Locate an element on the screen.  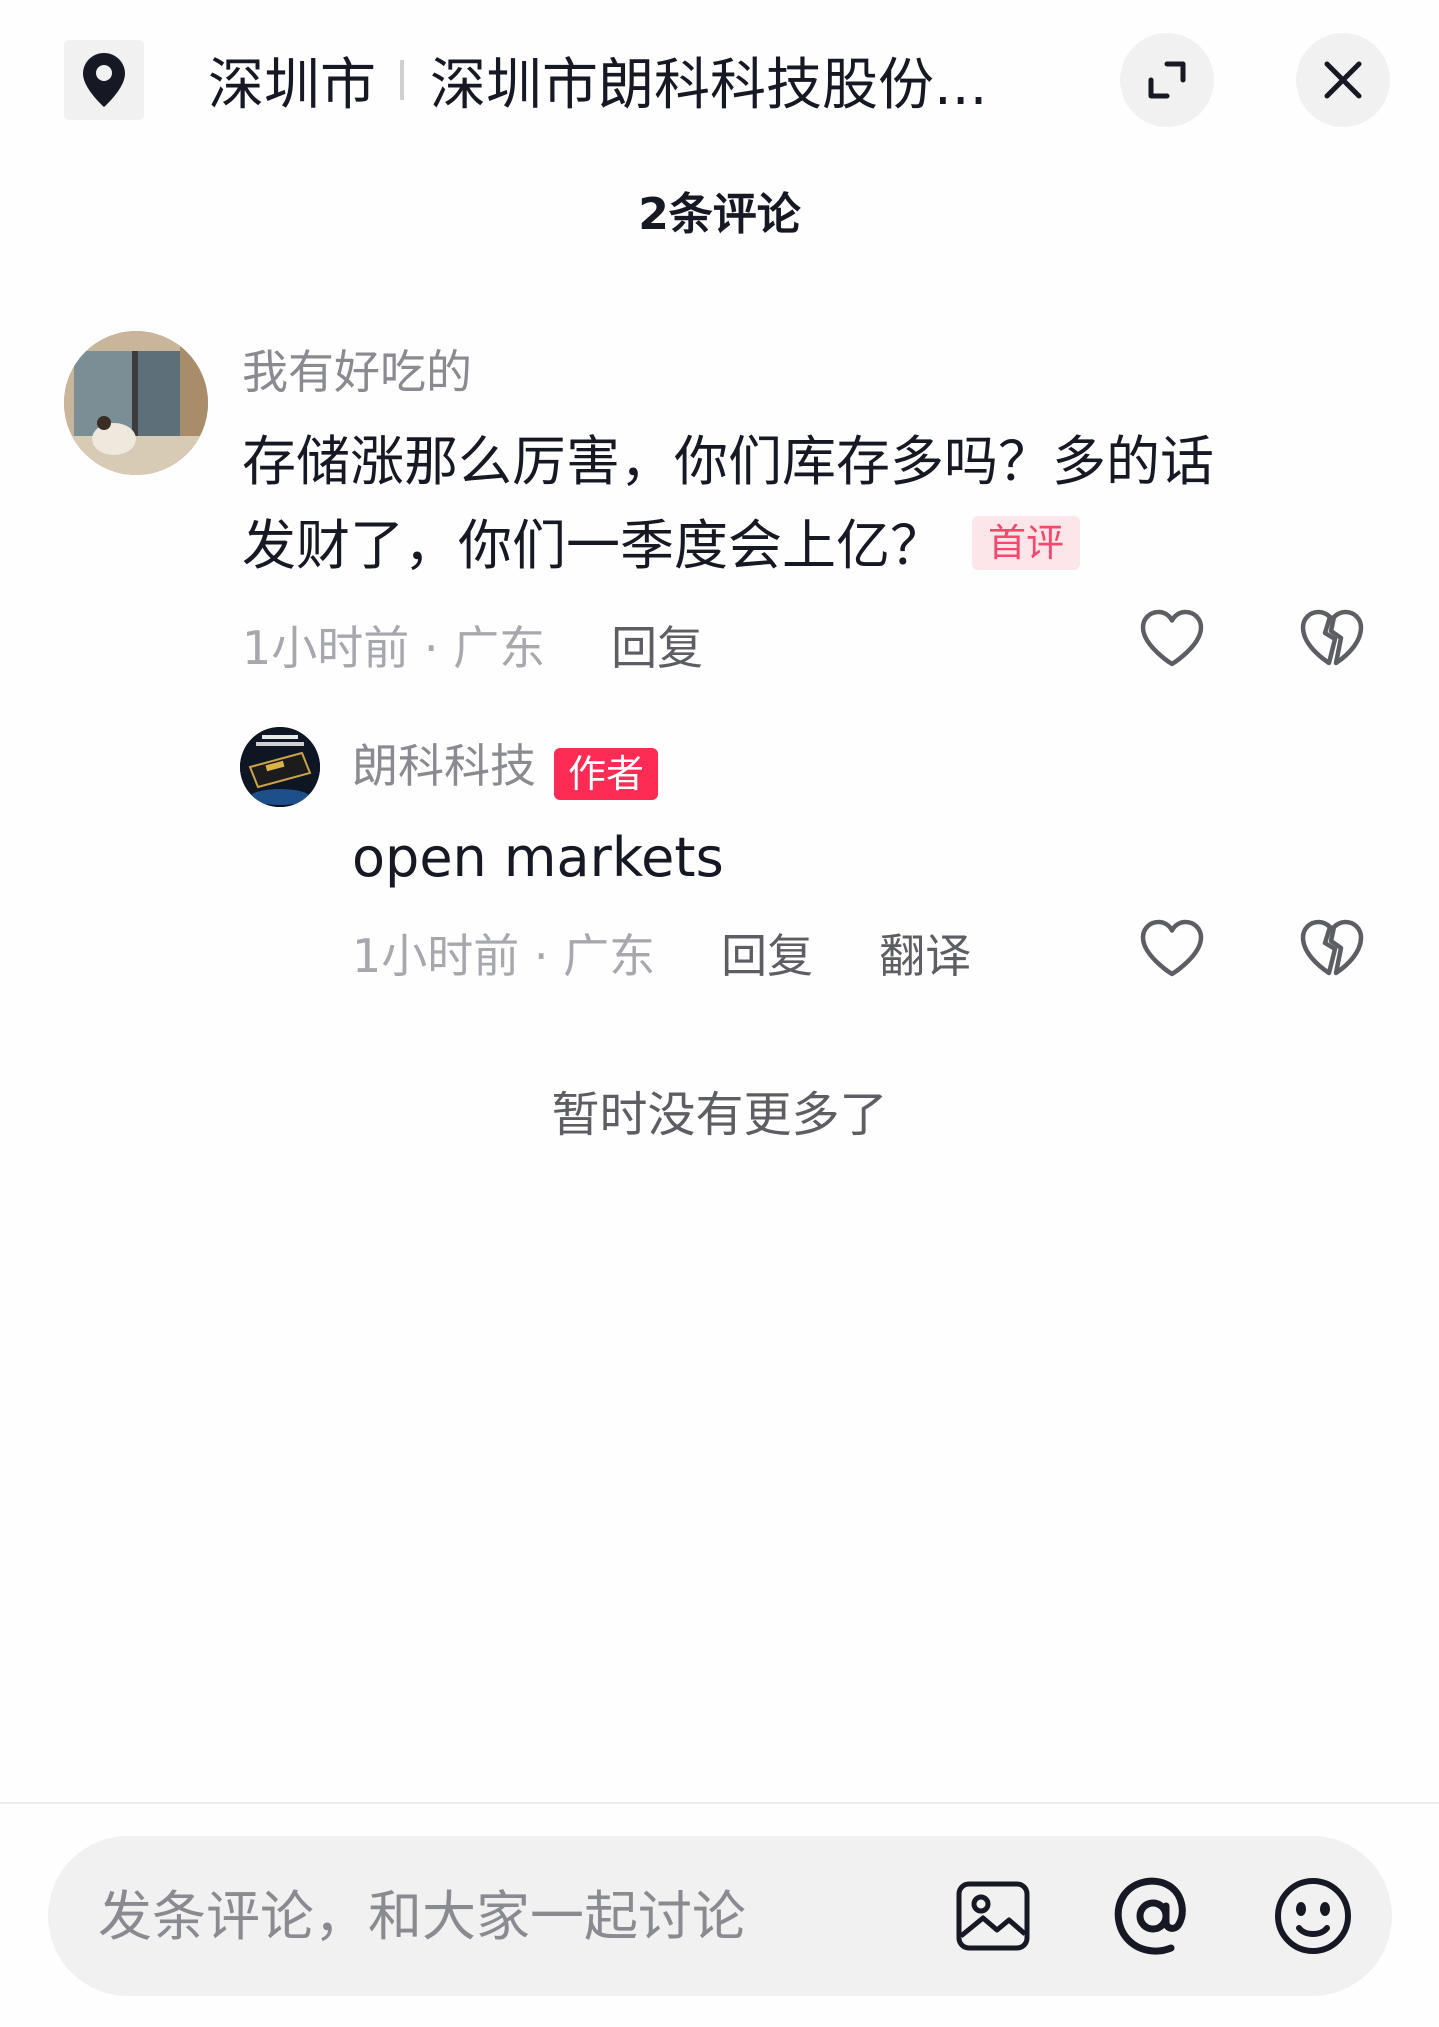
location-pin-icon is located at coordinates (104, 80).